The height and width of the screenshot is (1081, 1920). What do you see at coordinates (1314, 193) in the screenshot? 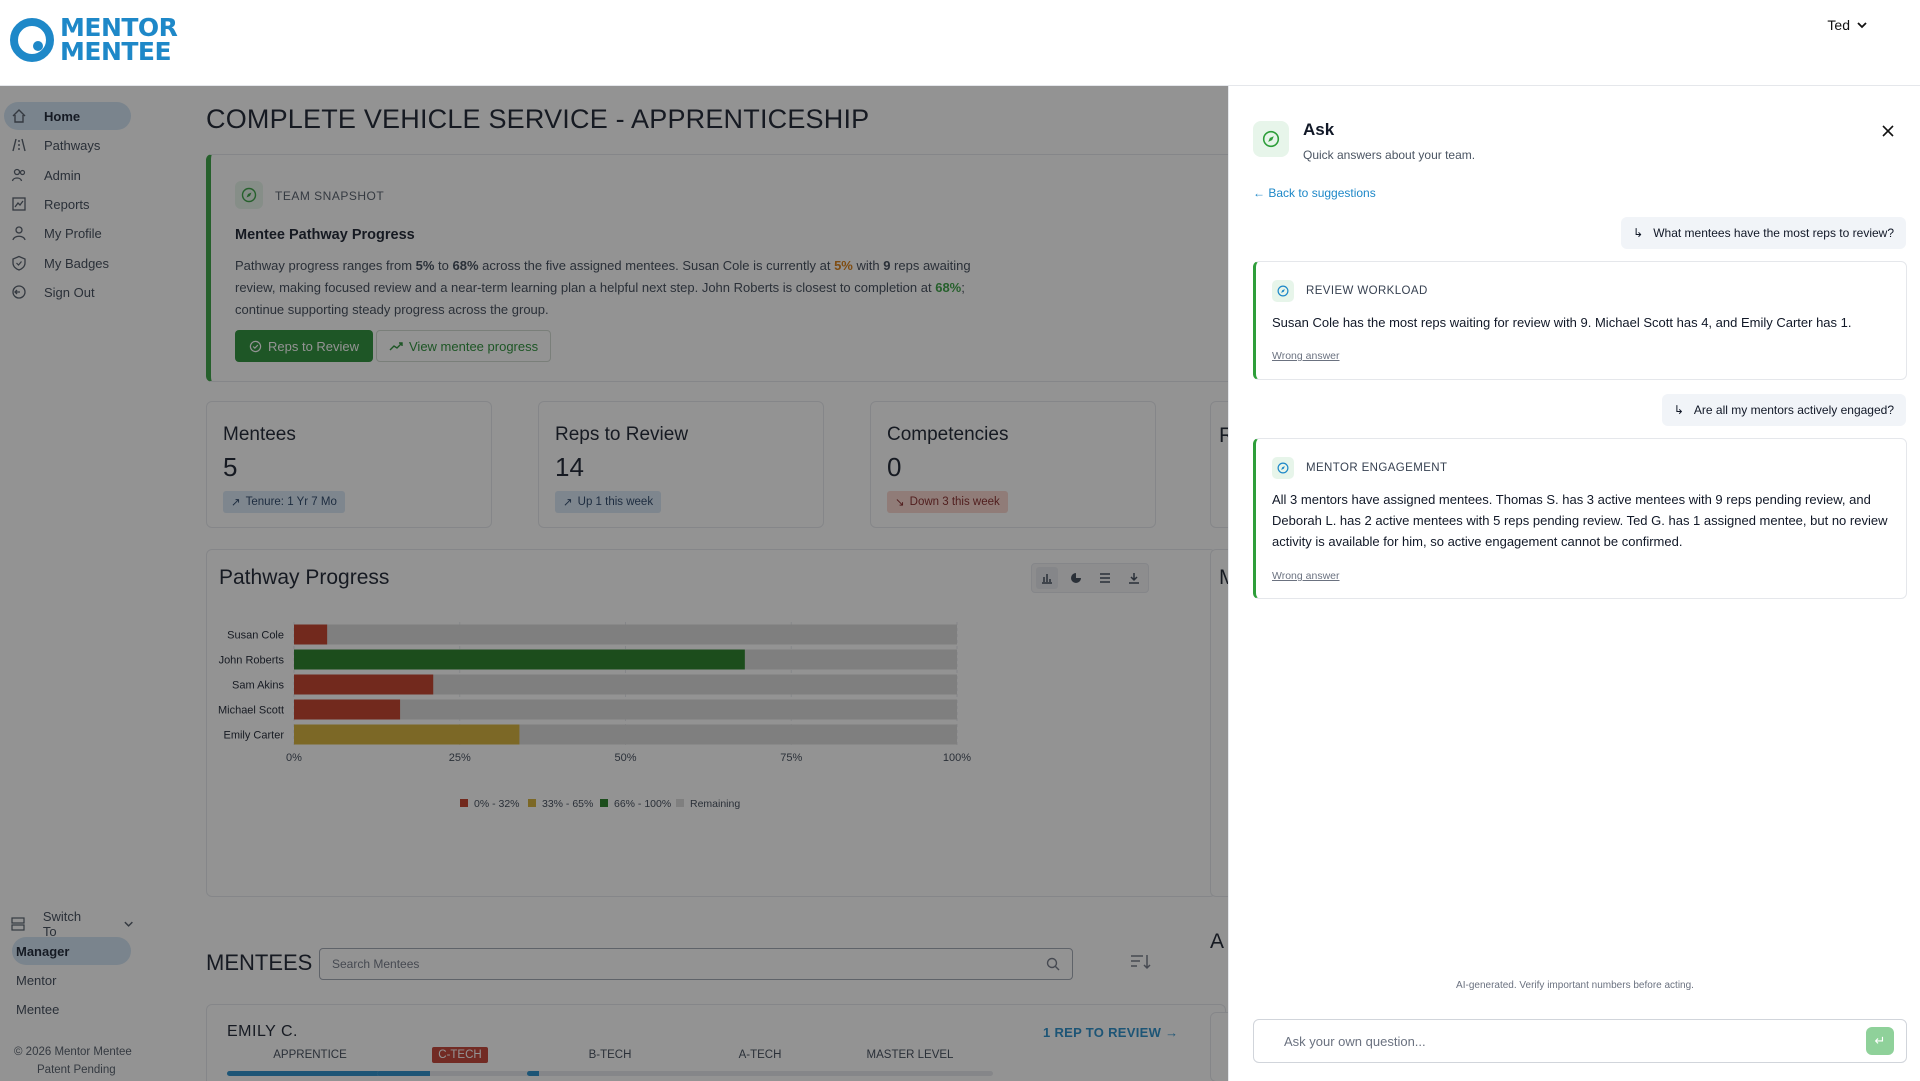
I see `back-to-suggestions-link: ← Back to suggestions` at bounding box center [1314, 193].